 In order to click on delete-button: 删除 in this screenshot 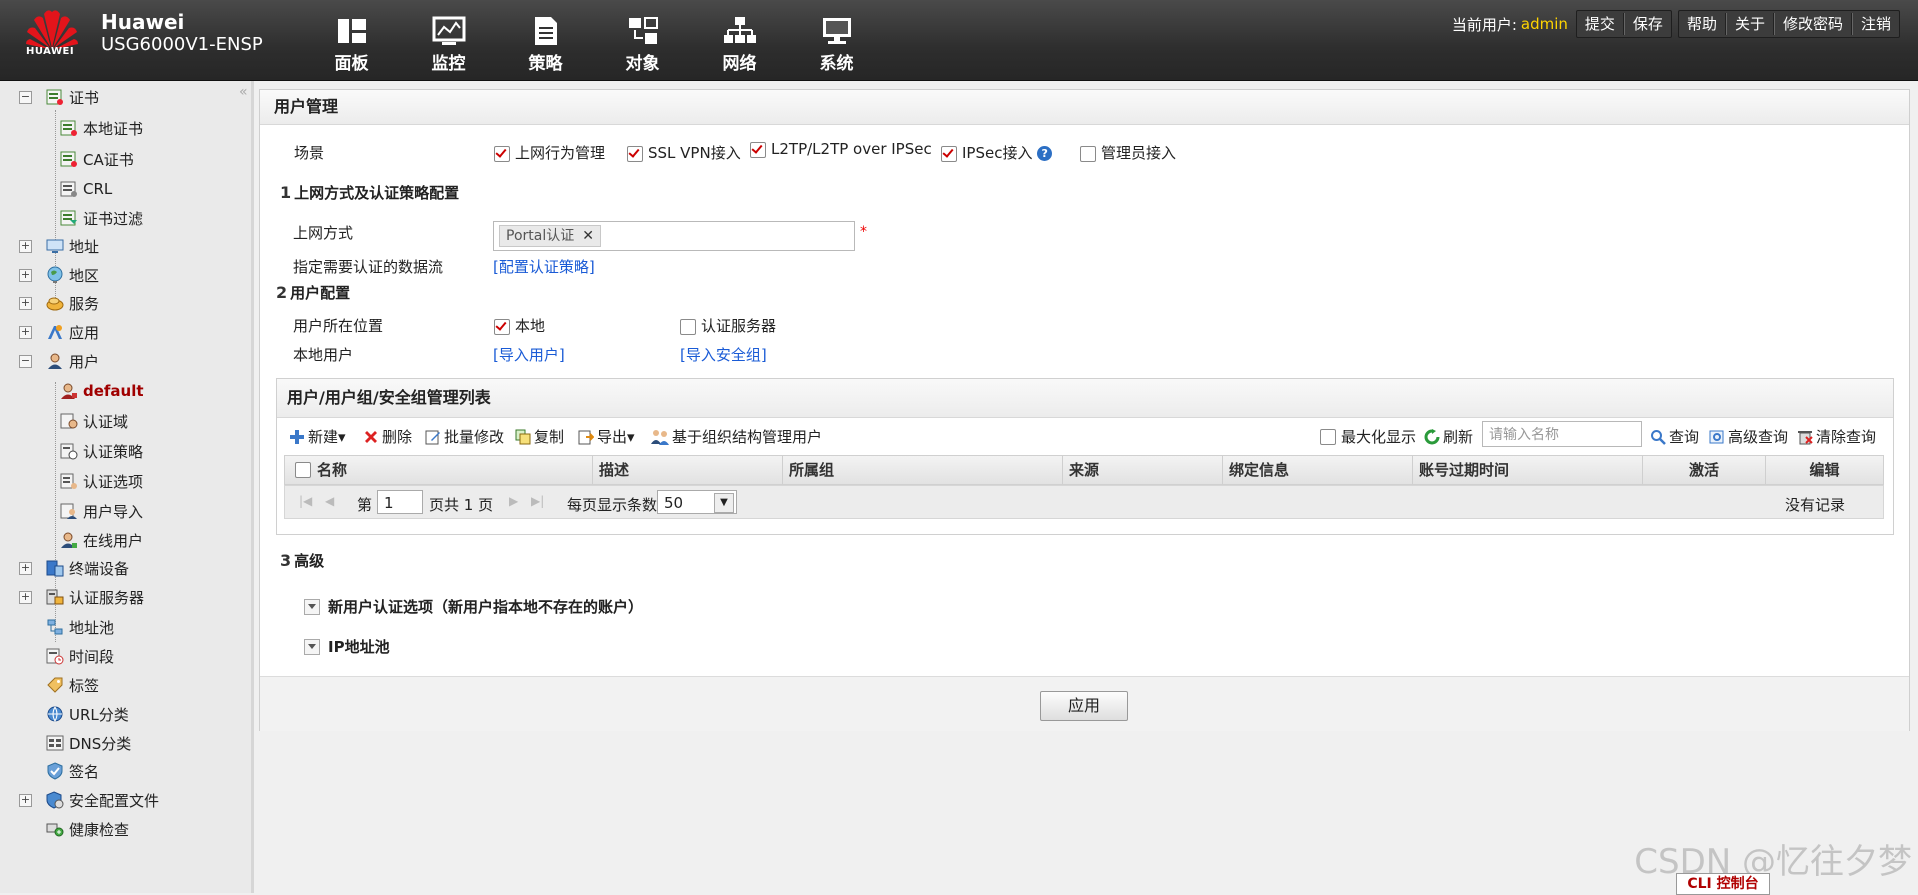, I will do `click(387, 436)`.